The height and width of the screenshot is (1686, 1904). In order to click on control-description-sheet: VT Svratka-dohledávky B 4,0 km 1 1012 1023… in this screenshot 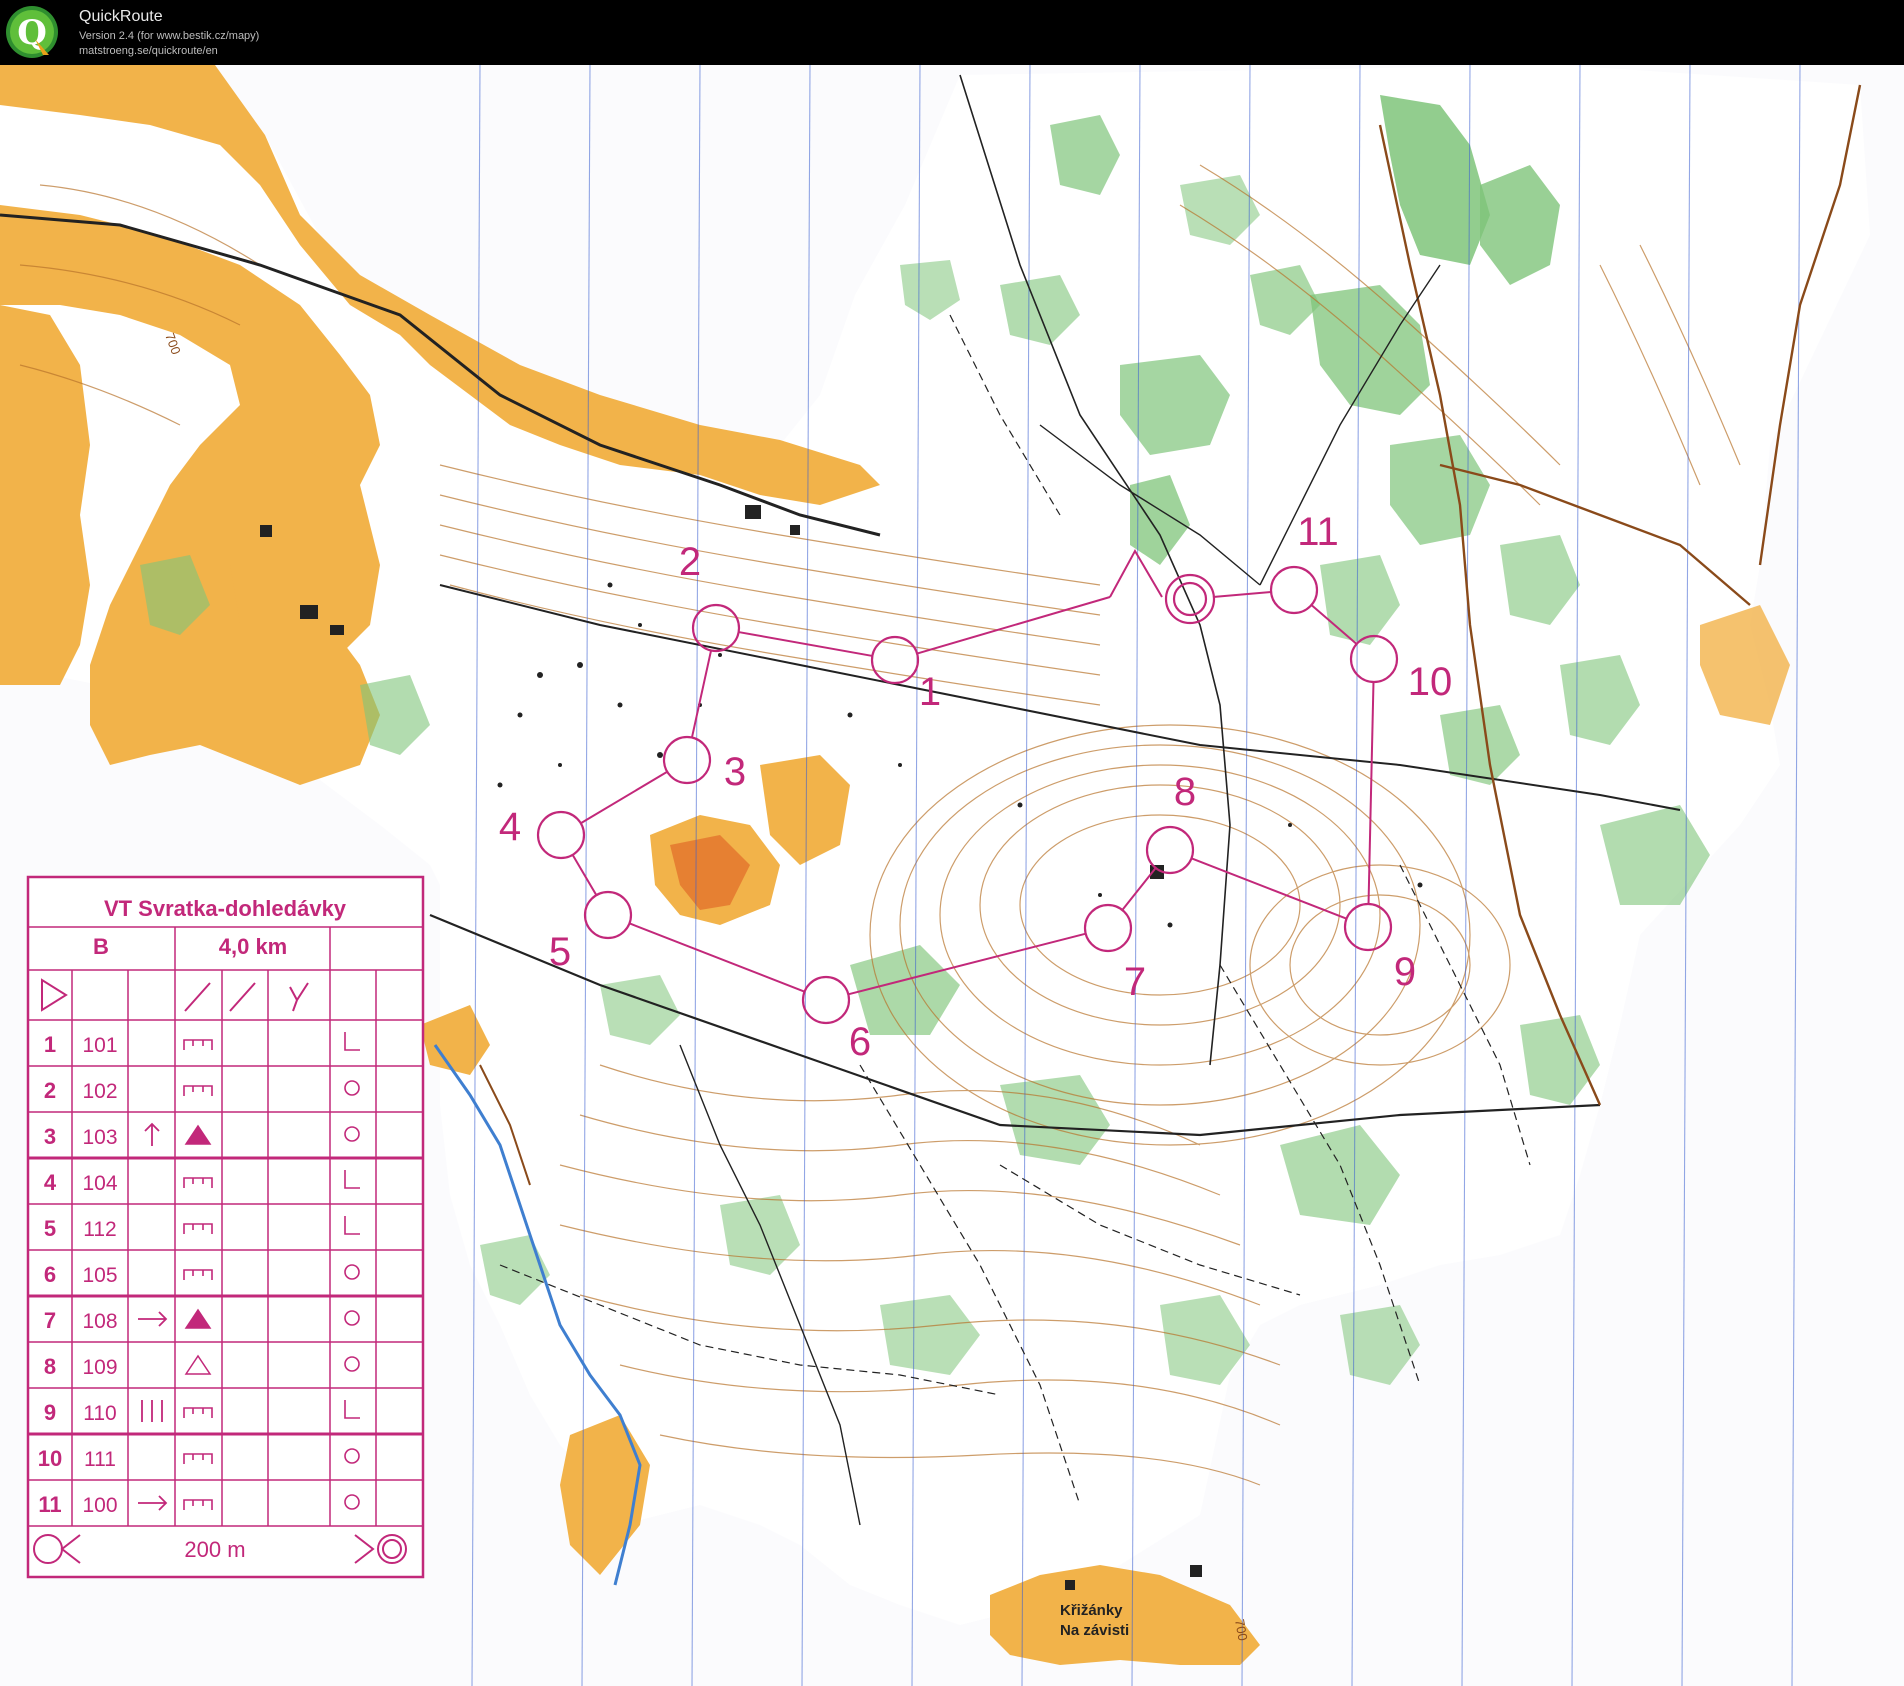, I will do `click(225, 1227)`.